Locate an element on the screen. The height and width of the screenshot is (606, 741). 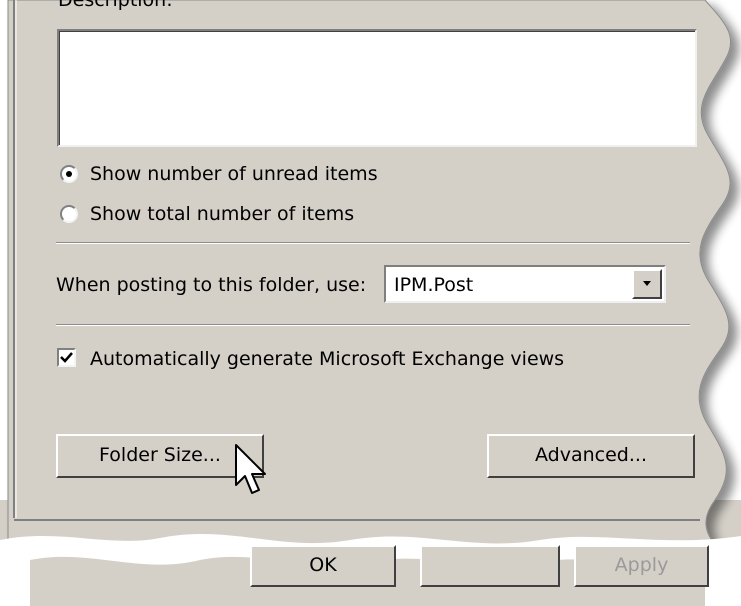
apply-label: Apply is located at coordinates (641, 565).